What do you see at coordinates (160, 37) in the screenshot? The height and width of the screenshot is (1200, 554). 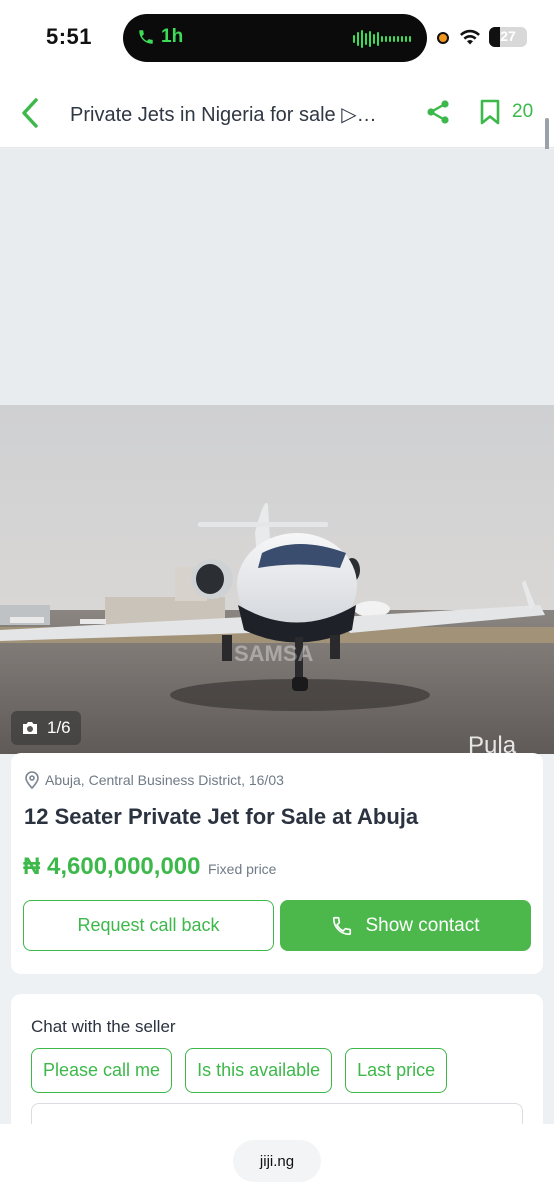 I see `call-indicator: 1h` at bounding box center [160, 37].